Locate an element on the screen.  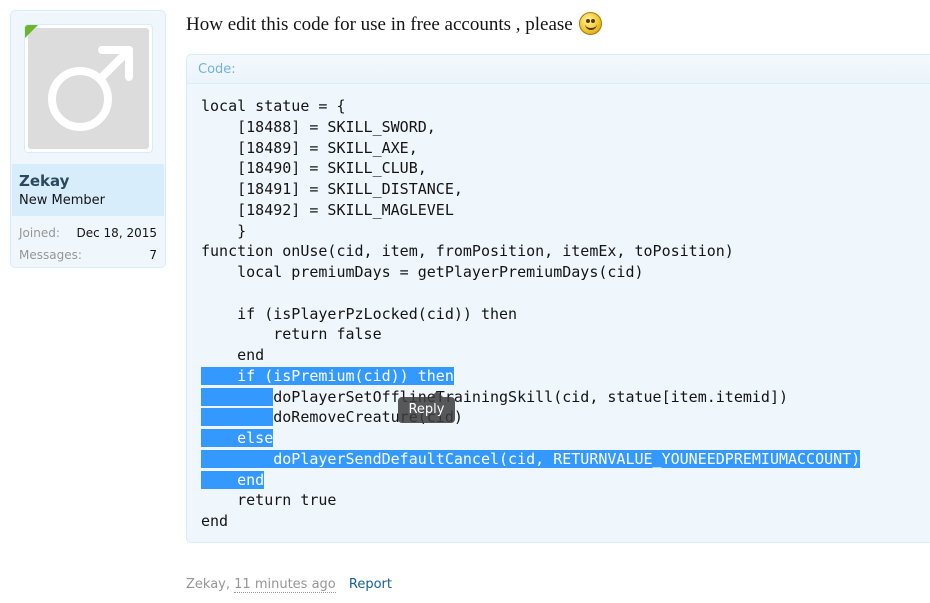
avatar is located at coordinates (88, 88).